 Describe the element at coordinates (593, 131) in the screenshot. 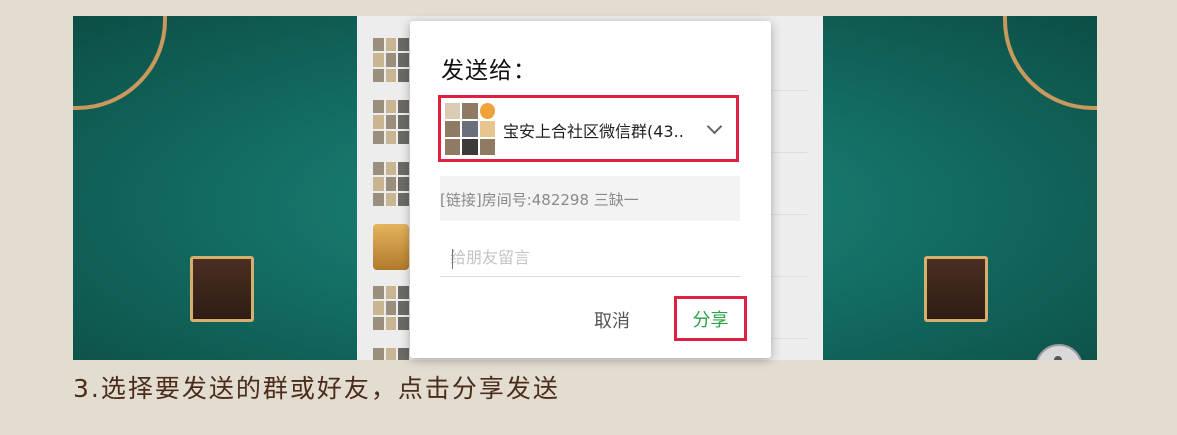

I see `recipient-name: 宝安上合社区微信群(43..` at that location.